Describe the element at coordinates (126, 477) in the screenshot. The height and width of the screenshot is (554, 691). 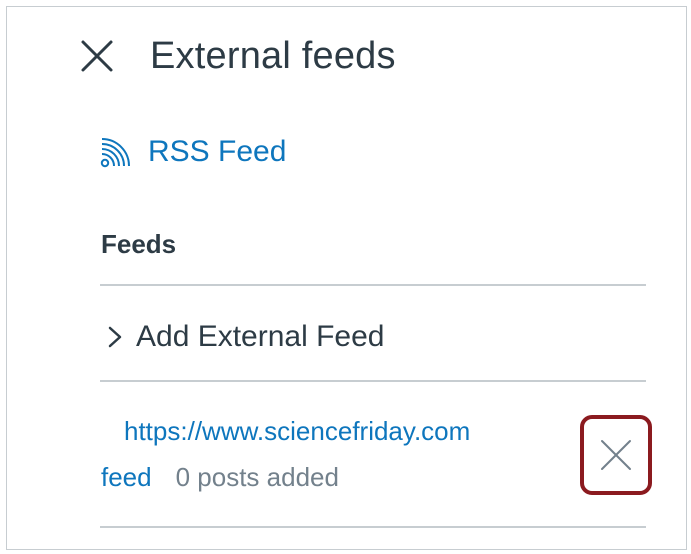
I see `feed-url-link-continued: feed` at that location.